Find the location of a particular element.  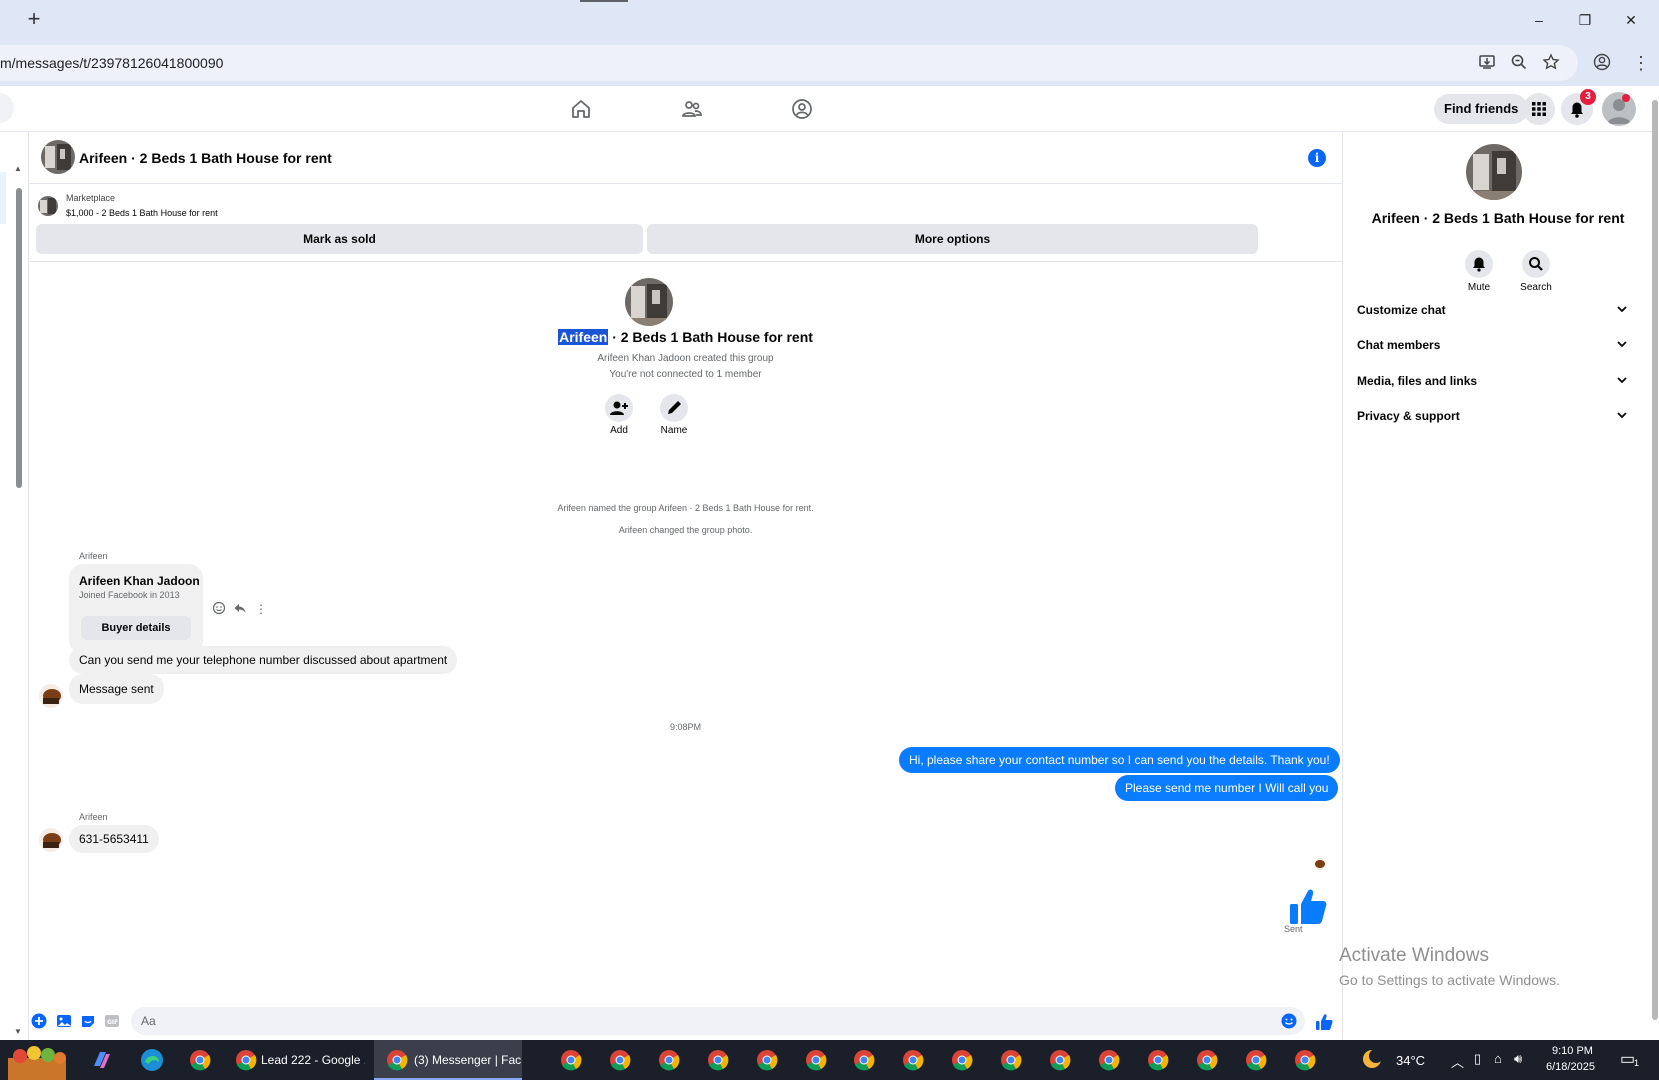

battery-icon: ▯ is located at coordinates (1477, 1059).